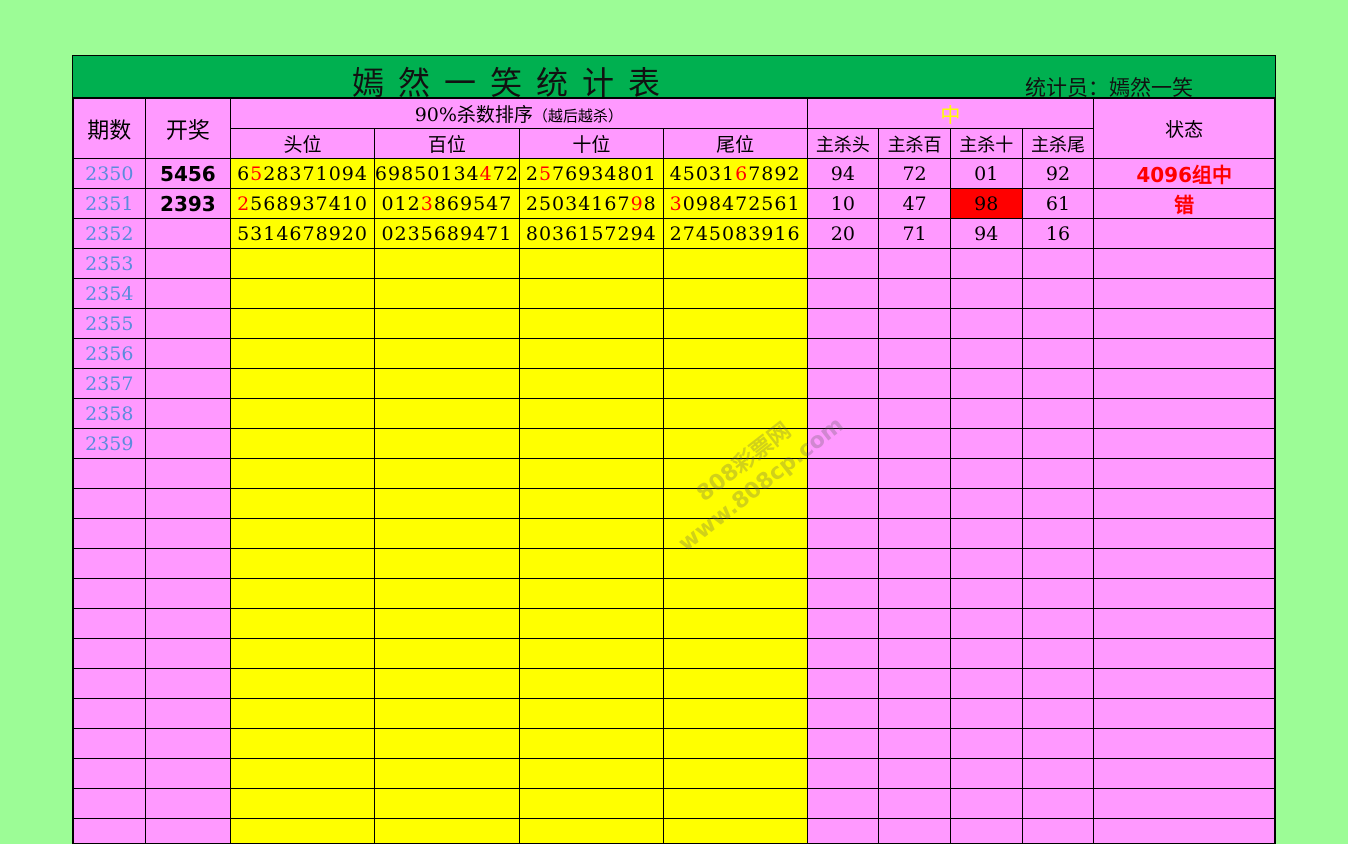 This screenshot has width=1348, height=844. What do you see at coordinates (843, 203) in the screenshot?
I see `main-kill-cell: 10` at bounding box center [843, 203].